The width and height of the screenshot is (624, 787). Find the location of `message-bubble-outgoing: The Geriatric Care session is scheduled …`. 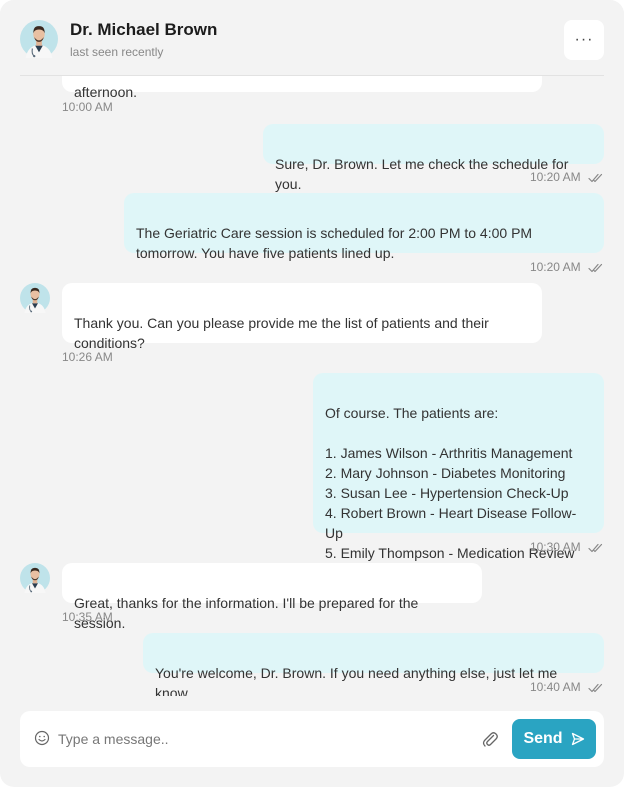

message-bubble-outgoing: The Geriatric Care session is scheduled … is located at coordinates (364, 227).